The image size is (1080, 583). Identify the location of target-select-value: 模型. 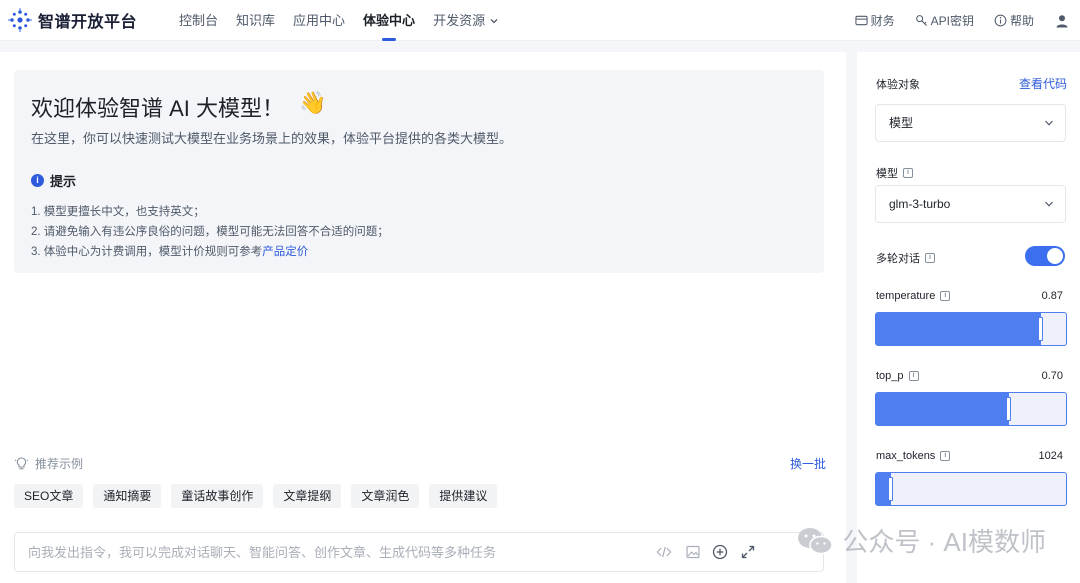
(901, 123).